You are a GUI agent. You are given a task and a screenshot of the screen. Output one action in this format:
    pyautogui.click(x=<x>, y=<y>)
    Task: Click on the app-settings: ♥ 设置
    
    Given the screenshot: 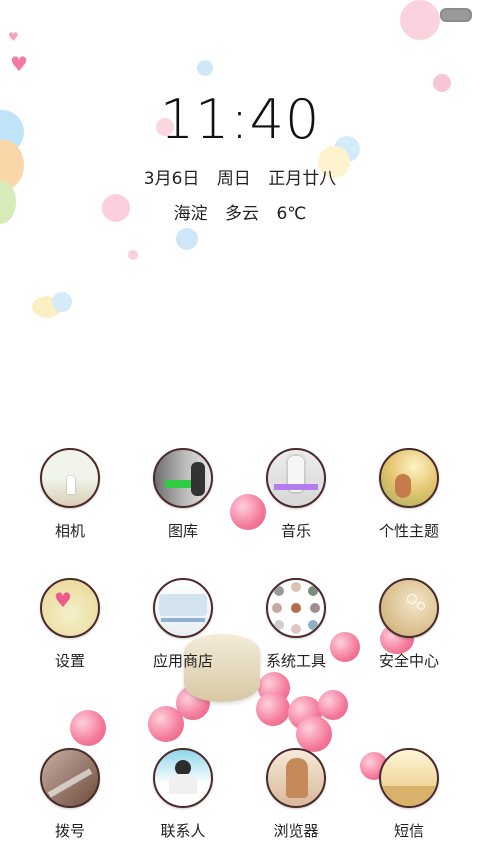 What is the action you would take?
    pyautogui.click(x=70, y=624)
    